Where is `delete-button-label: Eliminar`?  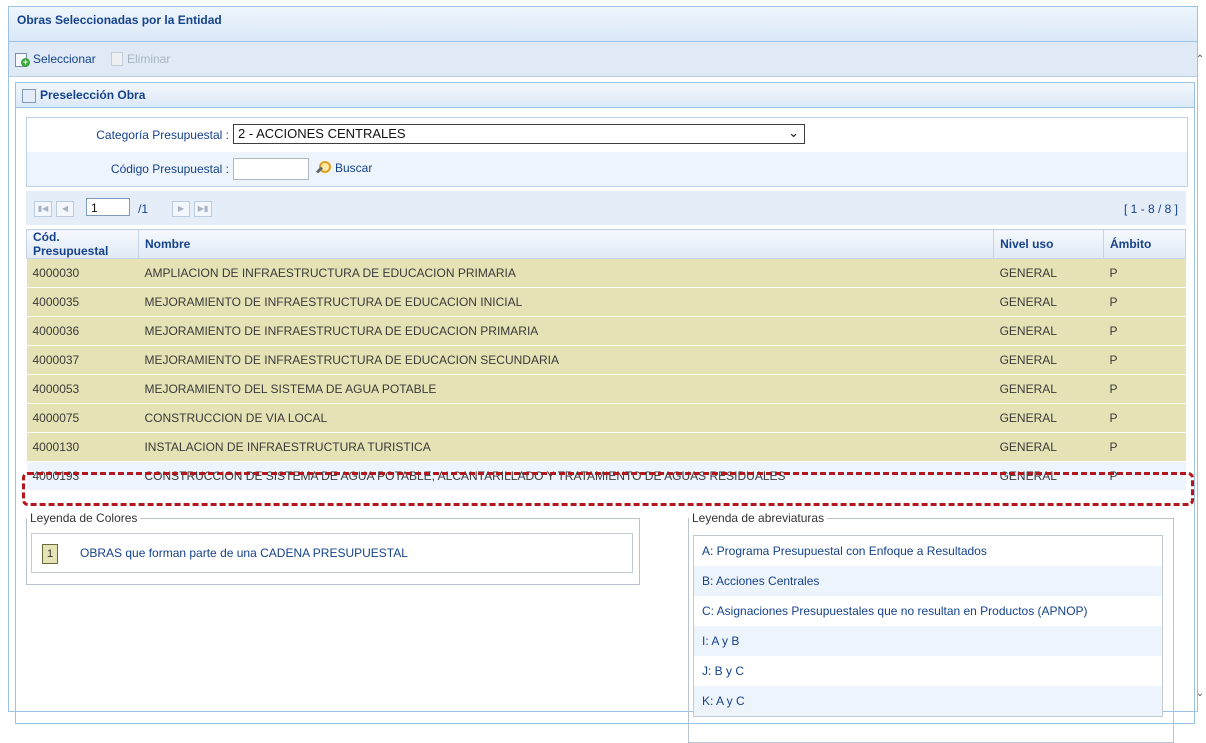 delete-button-label: Eliminar is located at coordinates (149, 59).